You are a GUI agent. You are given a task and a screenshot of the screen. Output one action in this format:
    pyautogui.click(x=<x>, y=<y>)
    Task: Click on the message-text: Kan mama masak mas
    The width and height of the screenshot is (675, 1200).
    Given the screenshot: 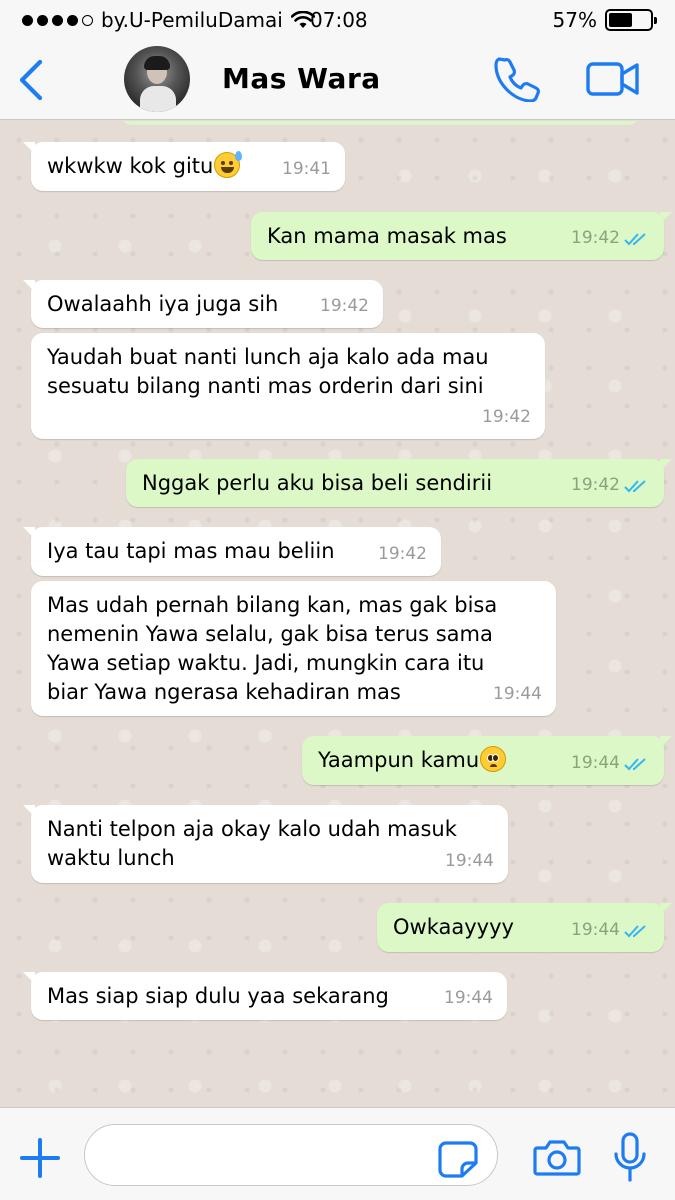 What is the action you would take?
    pyautogui.click(x=387, y=236)
    